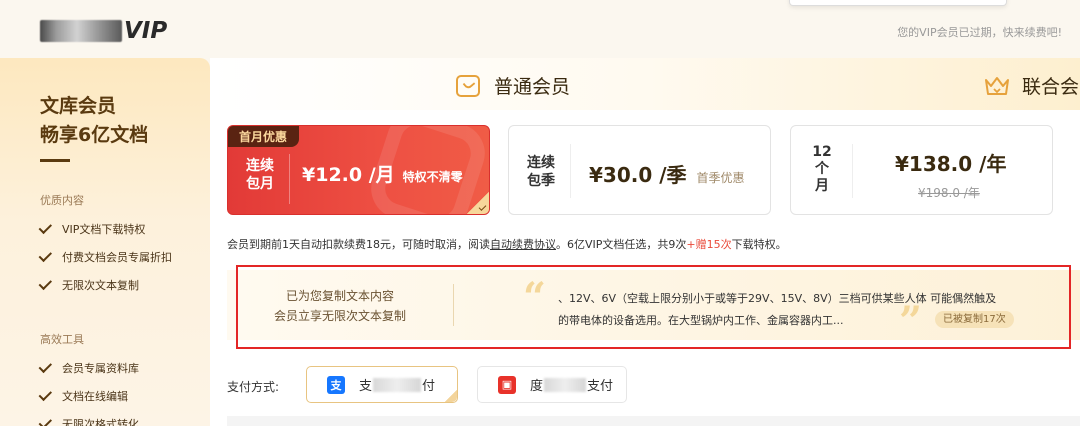 The width and height of the screenshot is (1080, 426). I want to click on benefit-item: 文档在线编辑, so click(83, 395).